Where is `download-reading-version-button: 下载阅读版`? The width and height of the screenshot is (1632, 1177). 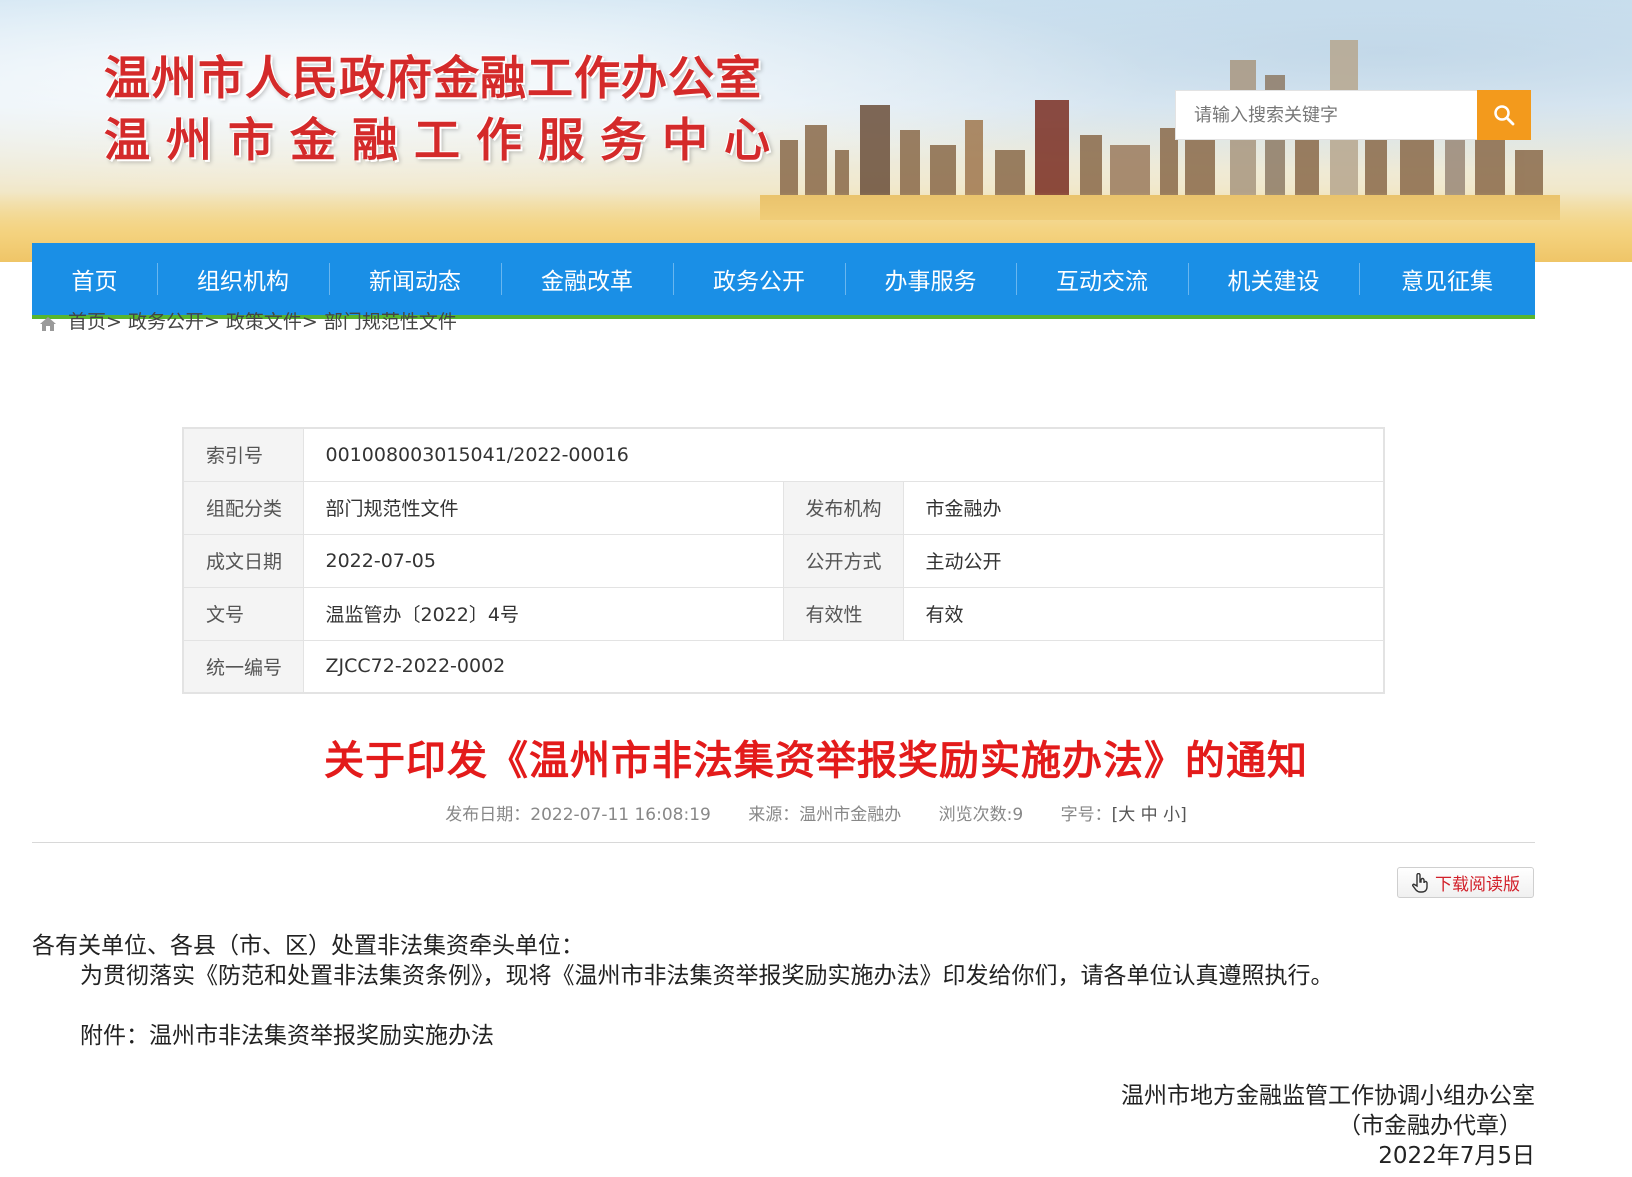
download-reading-version-button: 下载阅读版 is located at coordinates (1465, 882).